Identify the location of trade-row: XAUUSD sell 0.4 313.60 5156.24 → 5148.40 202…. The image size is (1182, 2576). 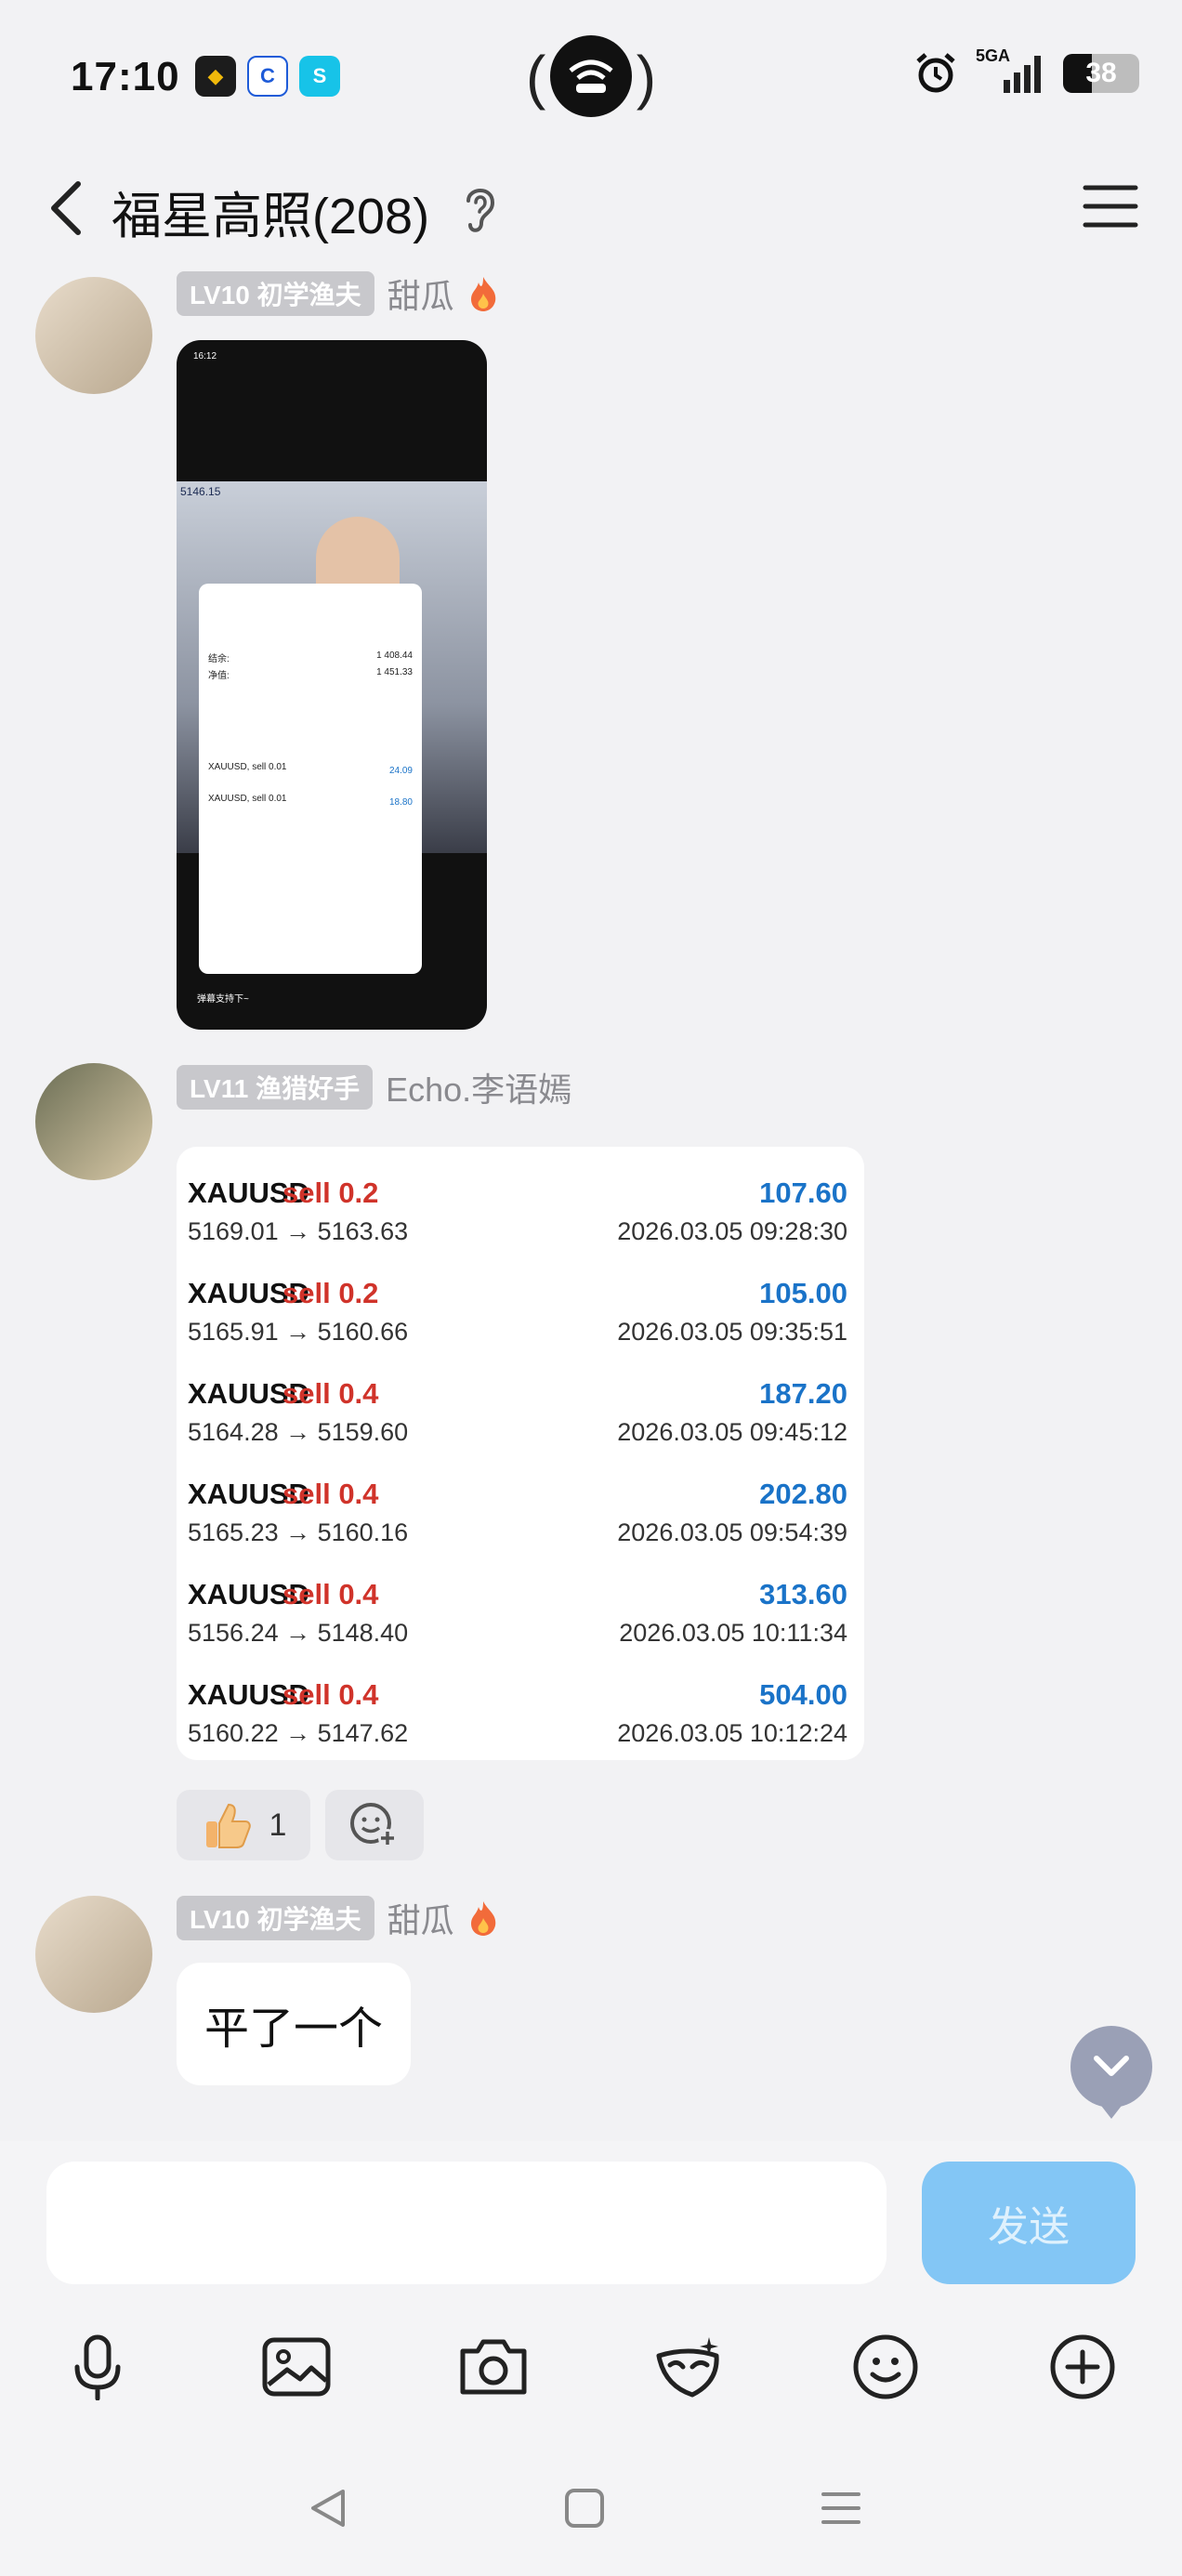
(517, 1598).